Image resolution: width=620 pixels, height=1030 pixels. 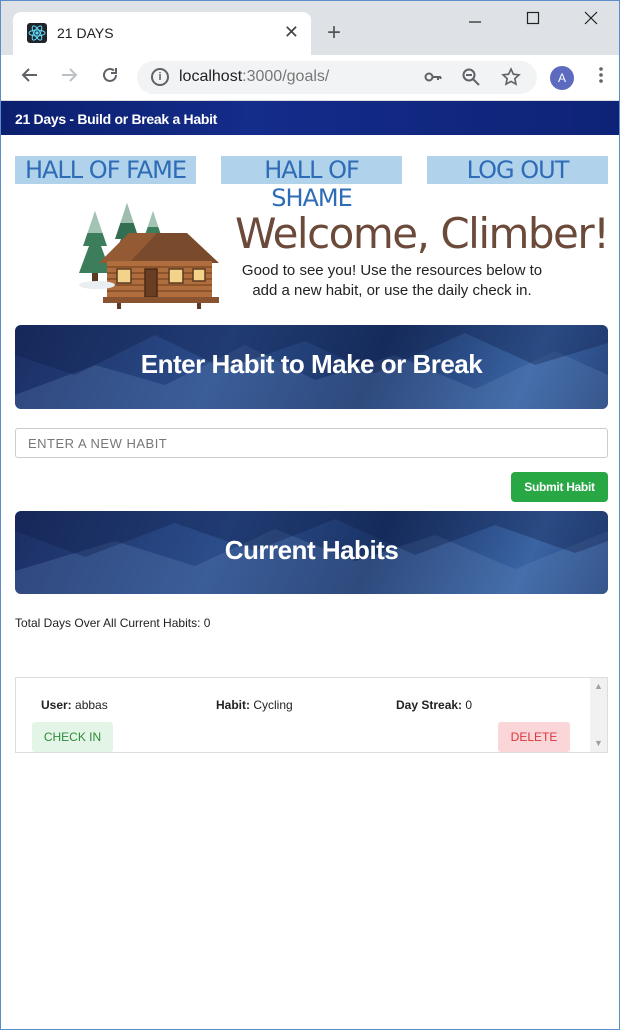 I want to click on check-in-button: CHECK IN, so click(x=72, y=737).